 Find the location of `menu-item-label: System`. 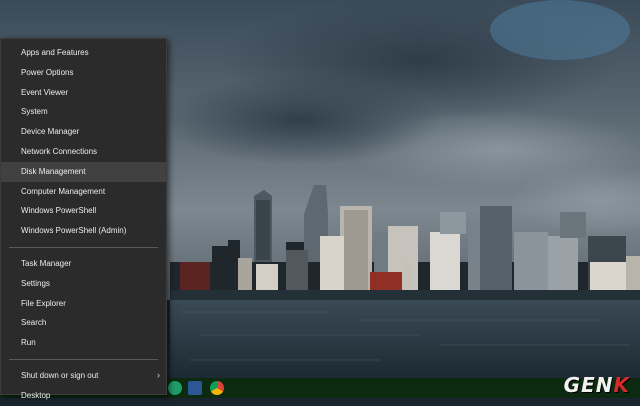

menu-item-label: System is located at coordinates (34, 112).